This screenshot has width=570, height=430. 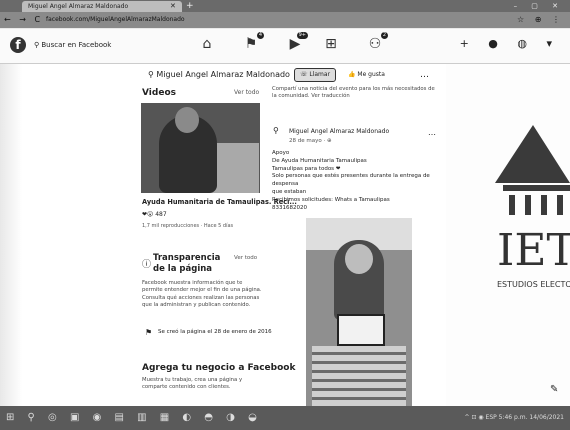 What do you see at coordinates (161, 214) in the screenshot?
I see `reactions-count: 487` at bounding box center [161, 214].